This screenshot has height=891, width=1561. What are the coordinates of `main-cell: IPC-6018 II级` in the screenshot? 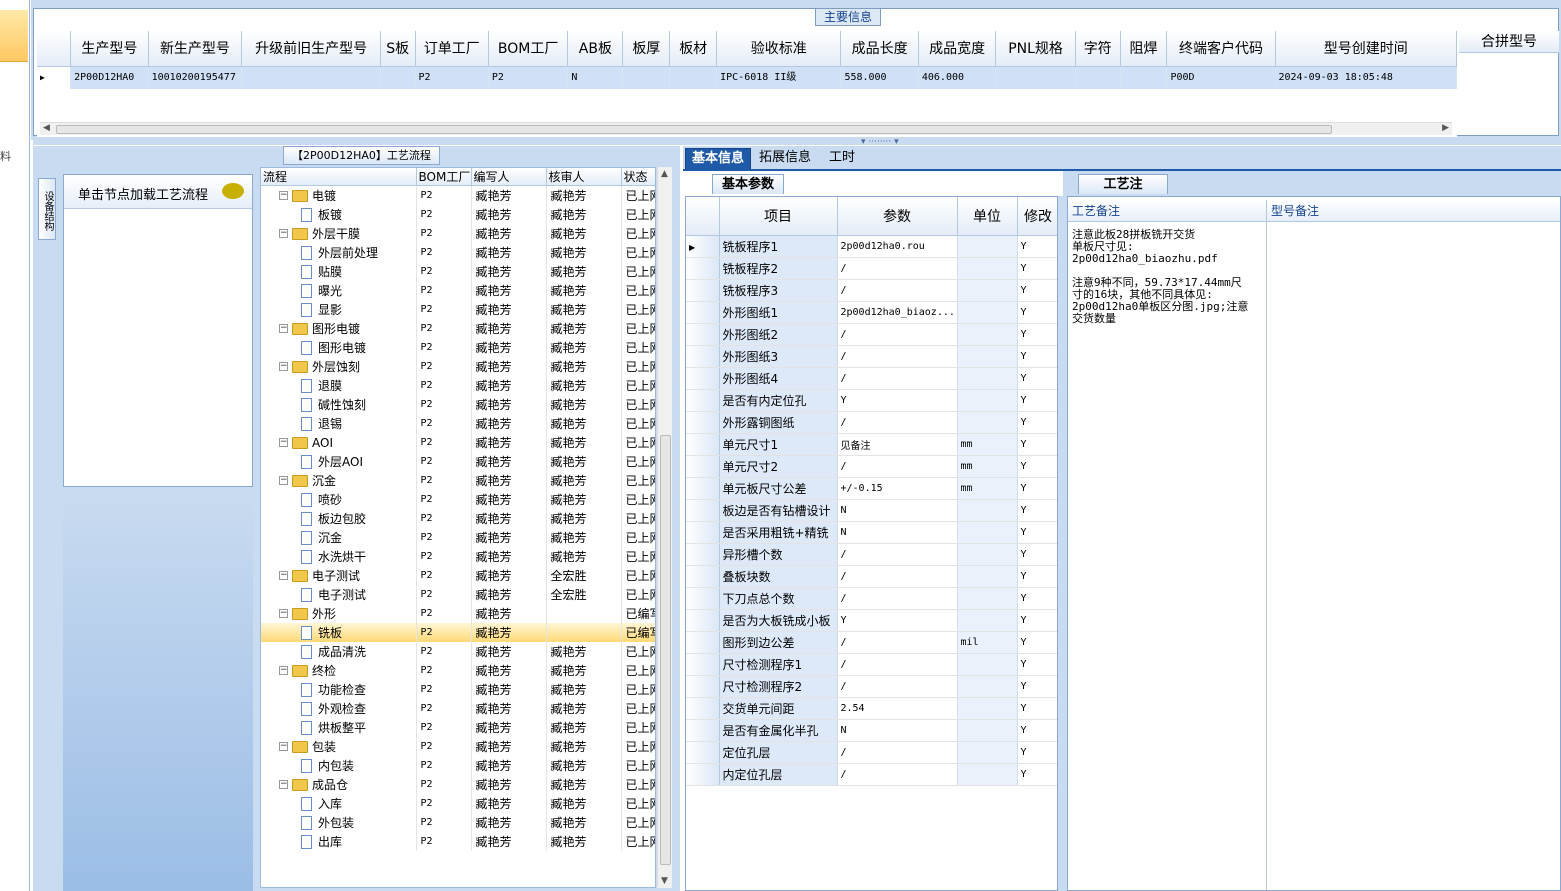 It's located at (779, 77).